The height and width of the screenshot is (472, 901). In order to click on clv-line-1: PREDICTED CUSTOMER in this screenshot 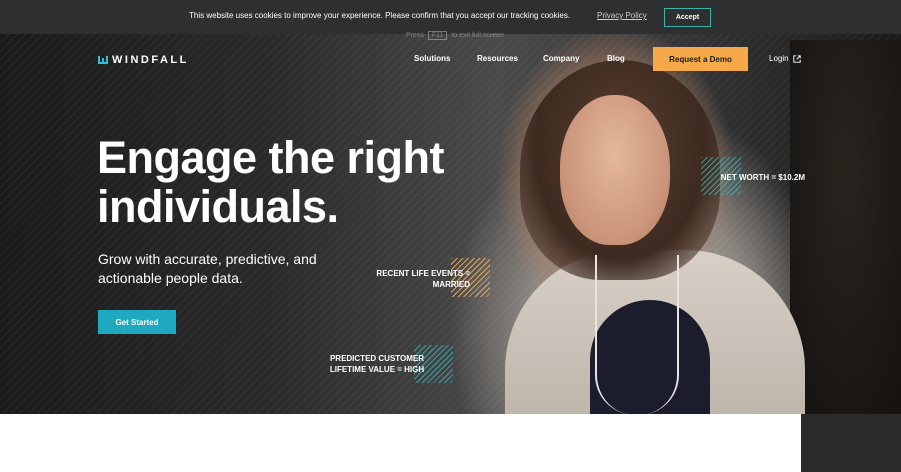, I will do `click(377, 358)`.